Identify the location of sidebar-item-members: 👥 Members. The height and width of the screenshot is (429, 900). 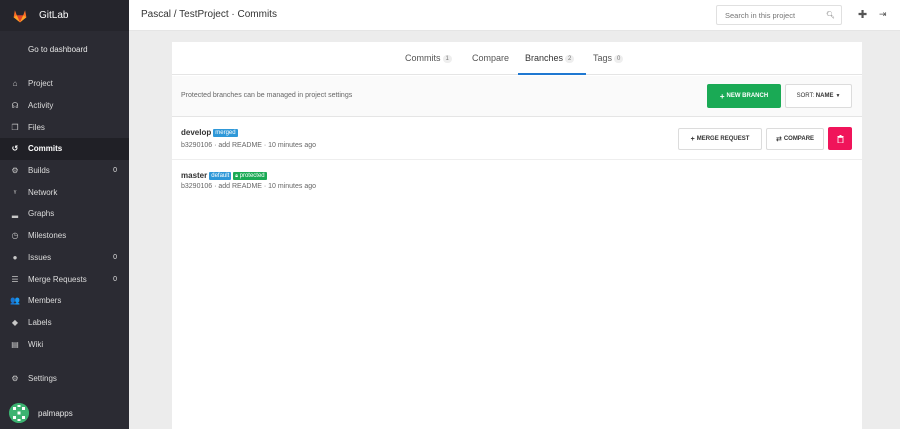
(64, 301).